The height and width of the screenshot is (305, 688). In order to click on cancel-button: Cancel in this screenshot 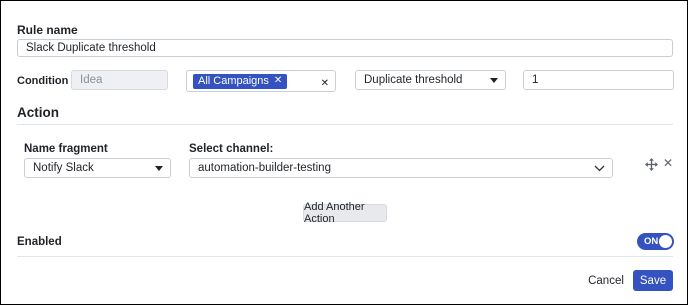, I will do `click(606, 280)`.